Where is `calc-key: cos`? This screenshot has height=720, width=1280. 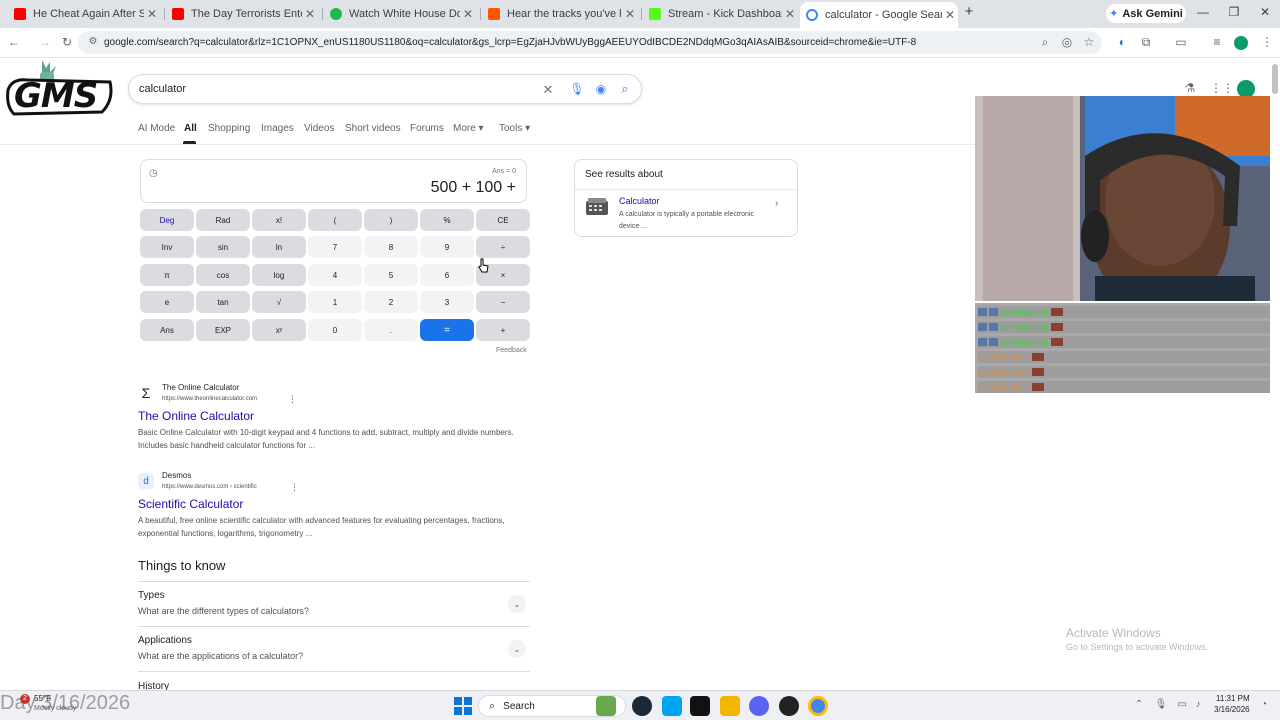
calc-key: cos is located at coordinates (223, 275).